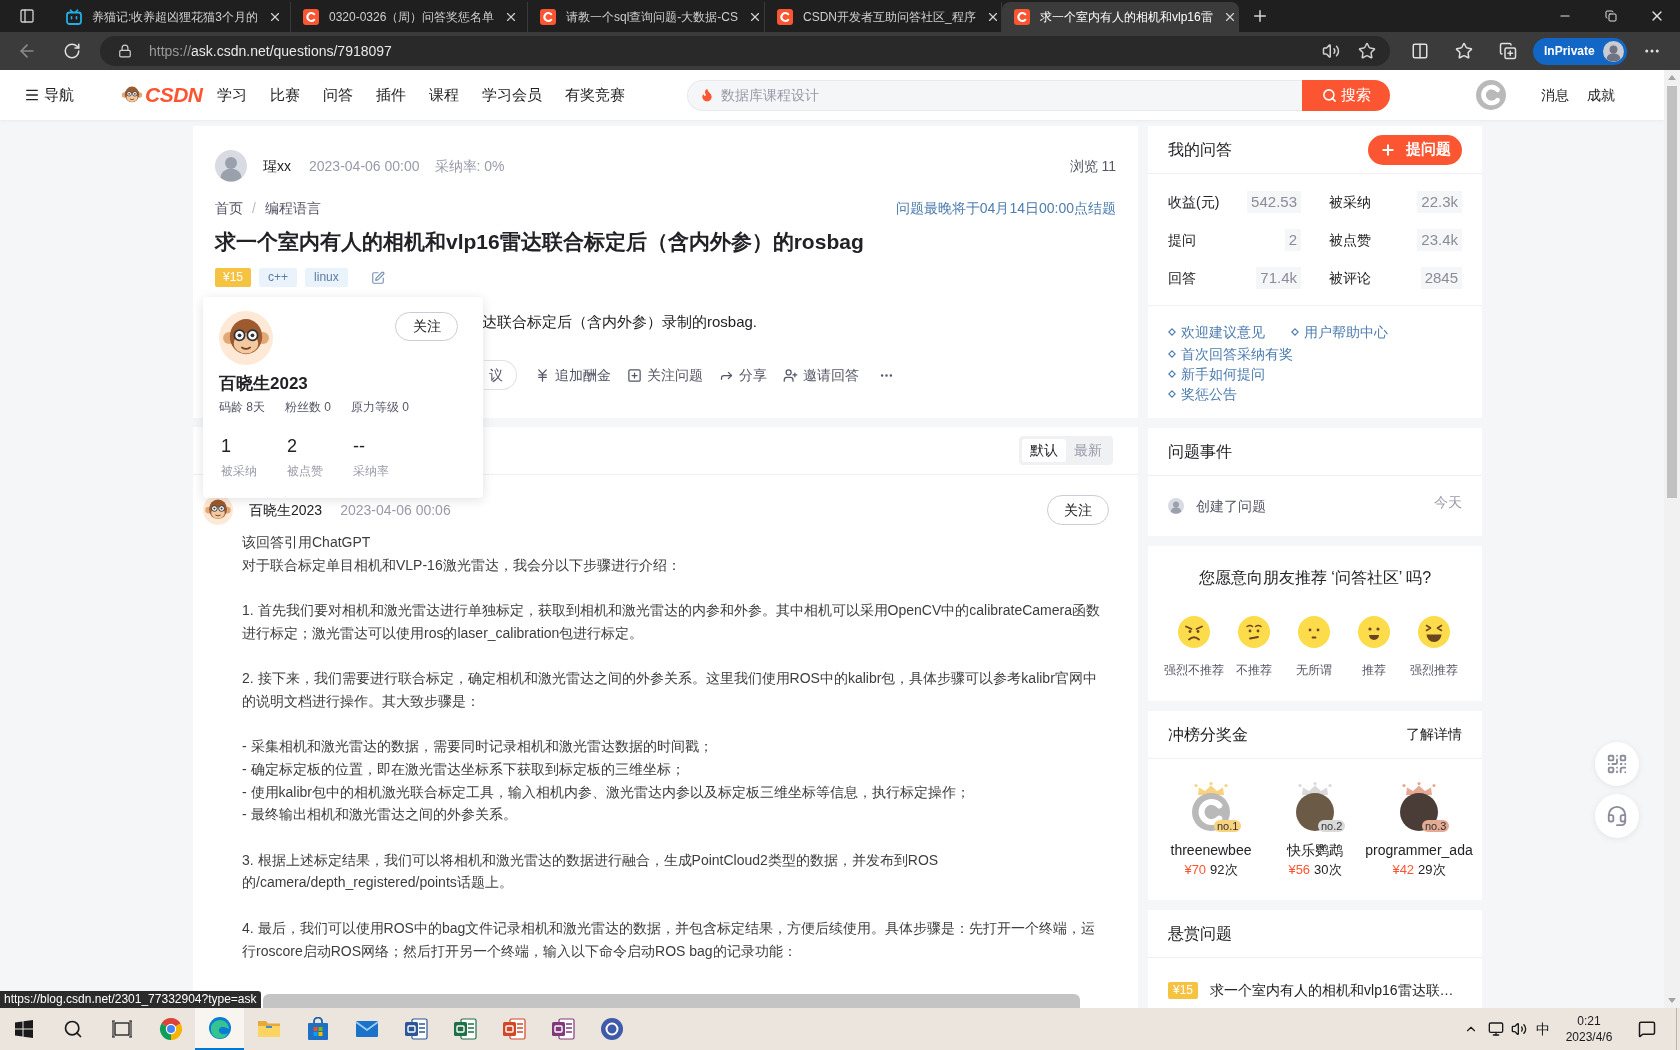 The height and width of the screenshot is (1050, 1680). I want to click on help-link: 欢迎建议意见, so click(1216, 332).